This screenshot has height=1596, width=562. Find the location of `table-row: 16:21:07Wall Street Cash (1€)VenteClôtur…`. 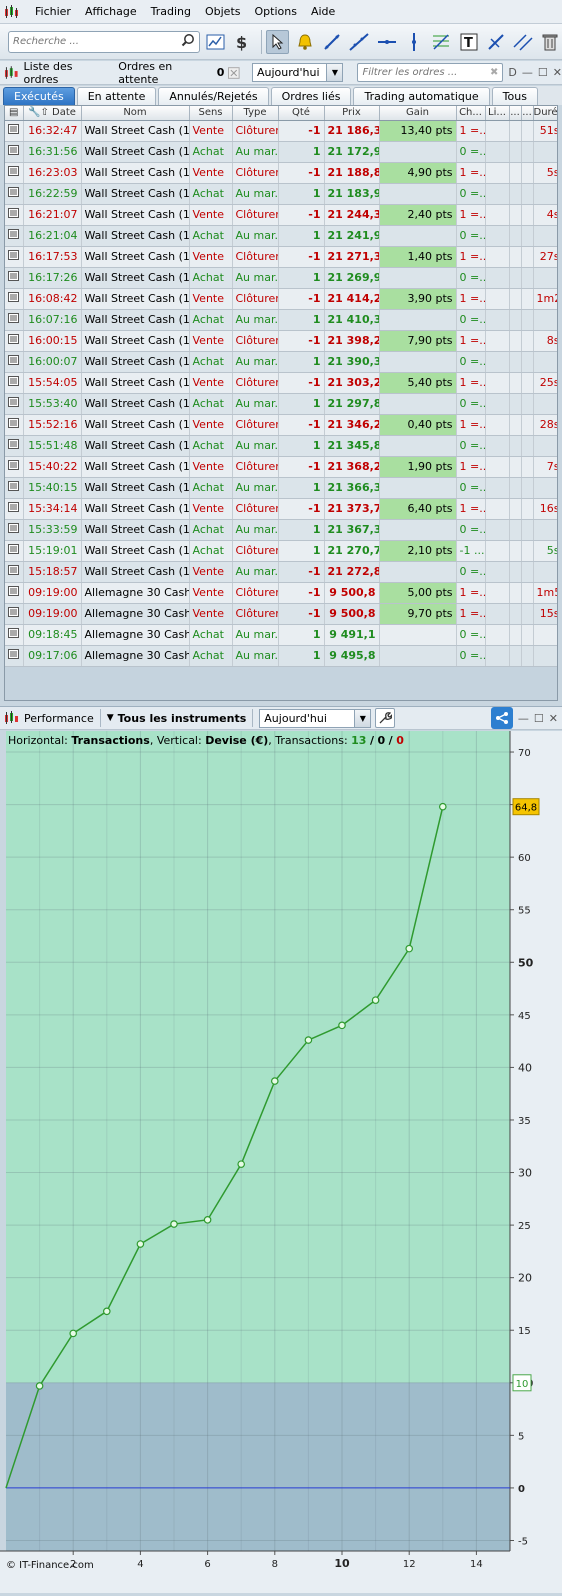

table-row: 16:21:07Wall Street Cash (1€)VenteClôtur… is located at coordinates (281, 215).